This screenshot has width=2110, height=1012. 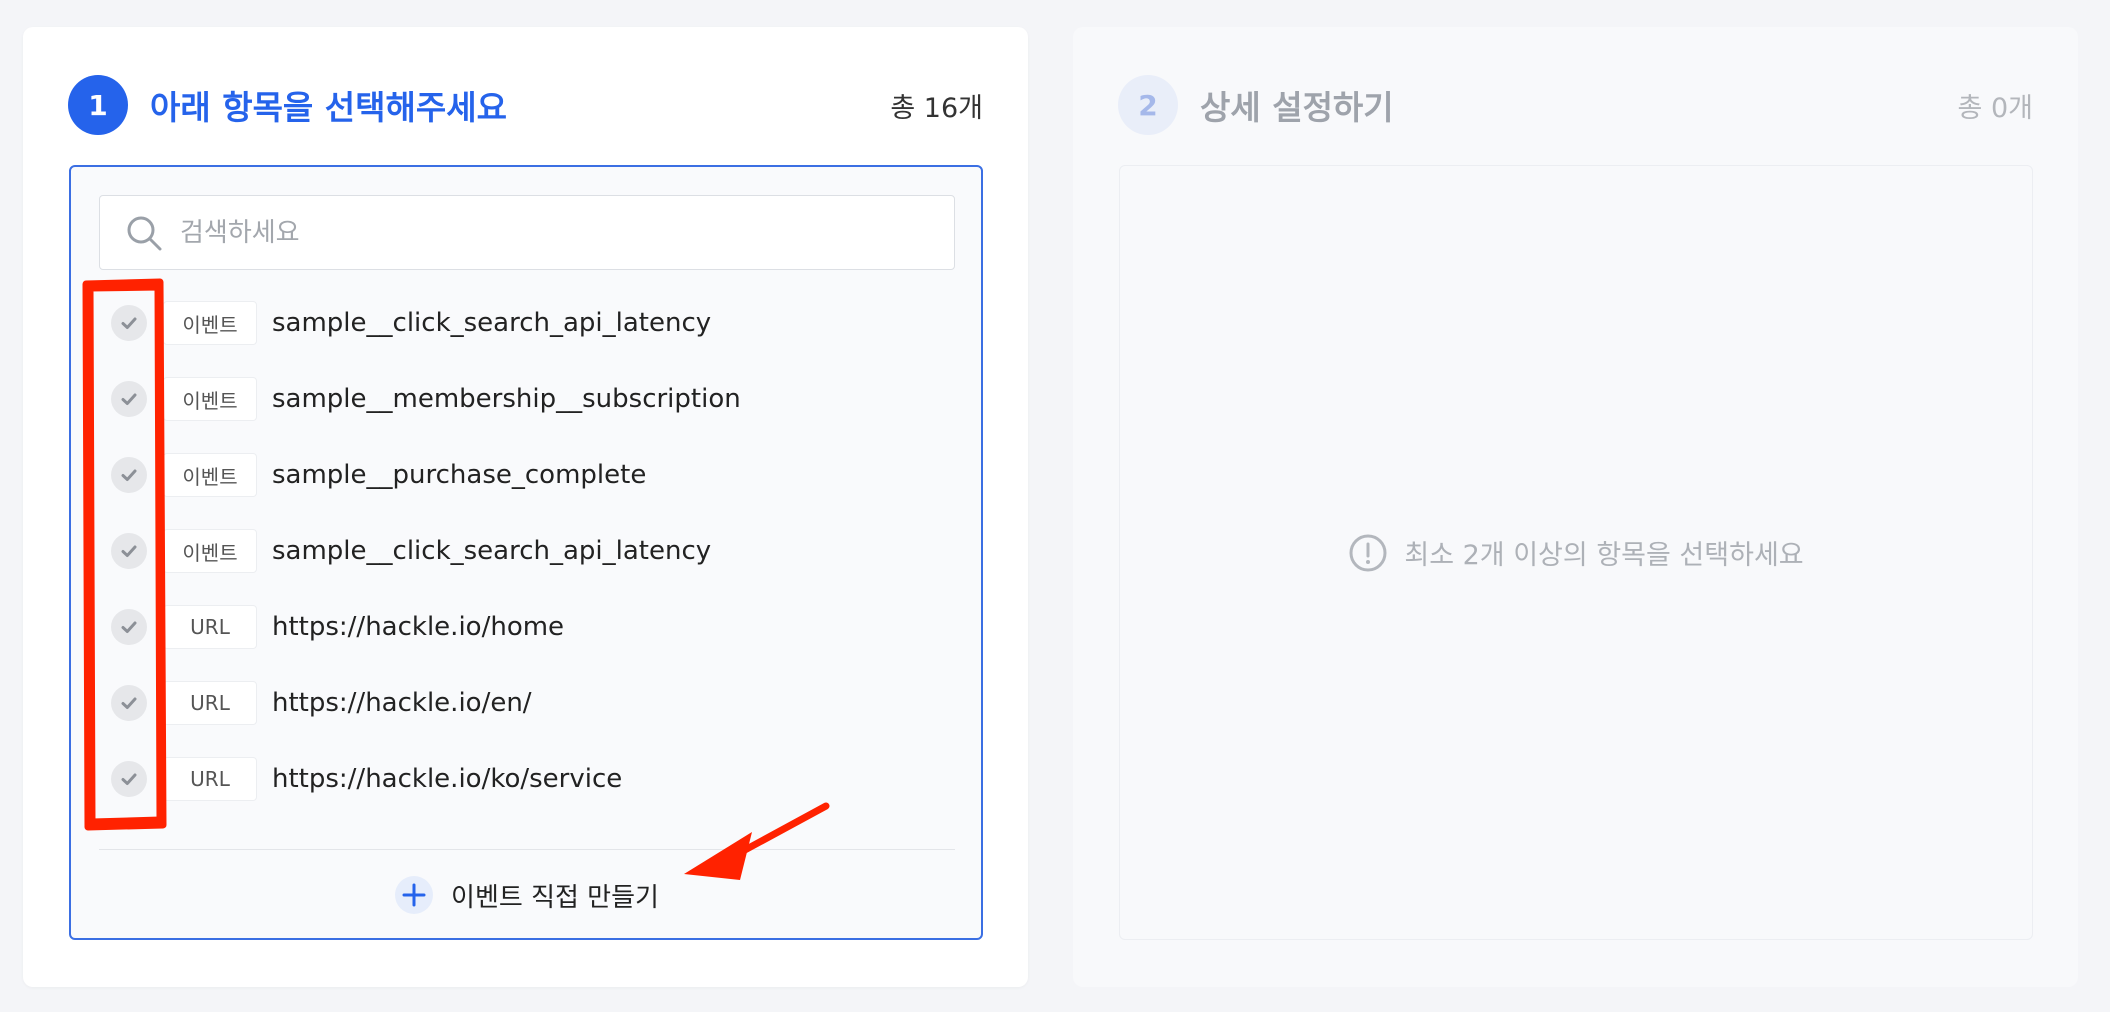 I want to click on step2-count: 총 0개, so click(x=1995, y=108).